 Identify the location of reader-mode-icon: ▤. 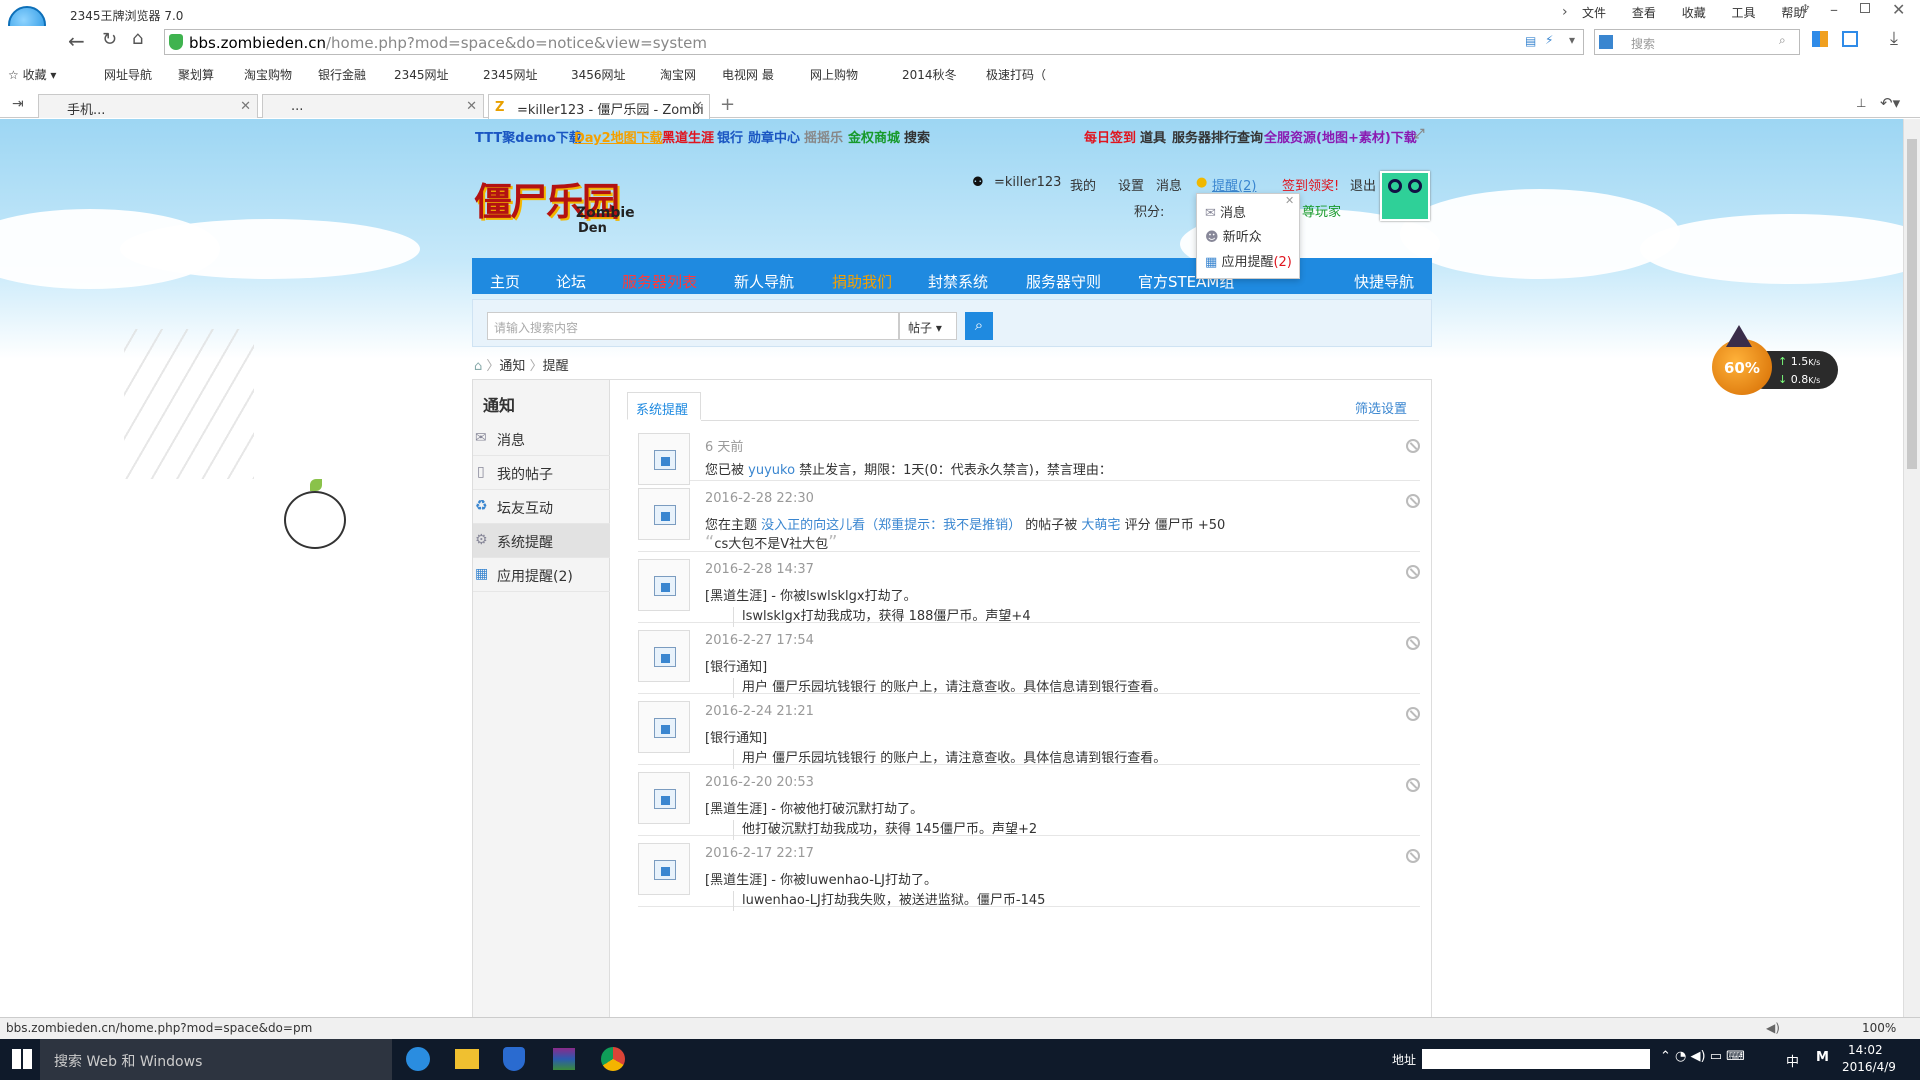
(1530, 41).